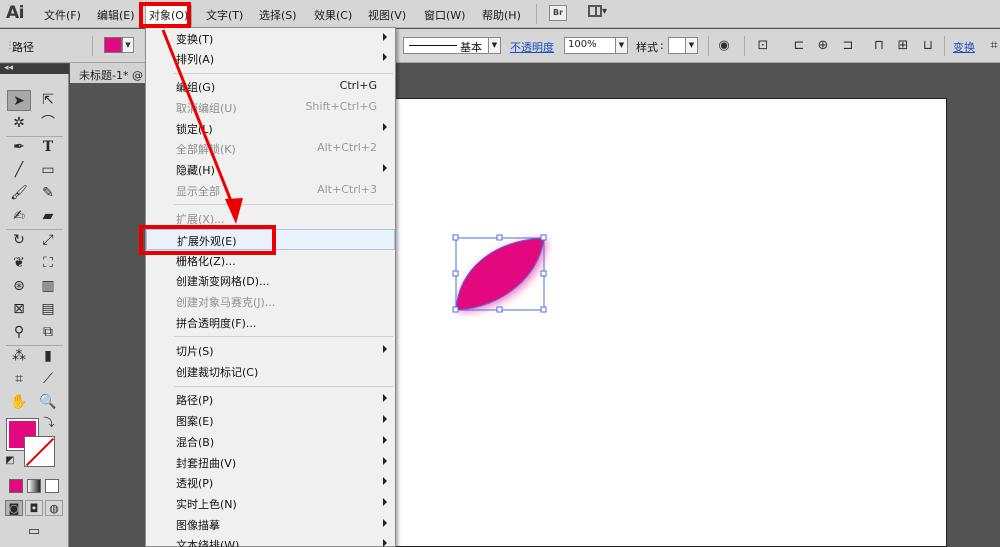  I want to click on annotation-arrow, so click(202, 126).